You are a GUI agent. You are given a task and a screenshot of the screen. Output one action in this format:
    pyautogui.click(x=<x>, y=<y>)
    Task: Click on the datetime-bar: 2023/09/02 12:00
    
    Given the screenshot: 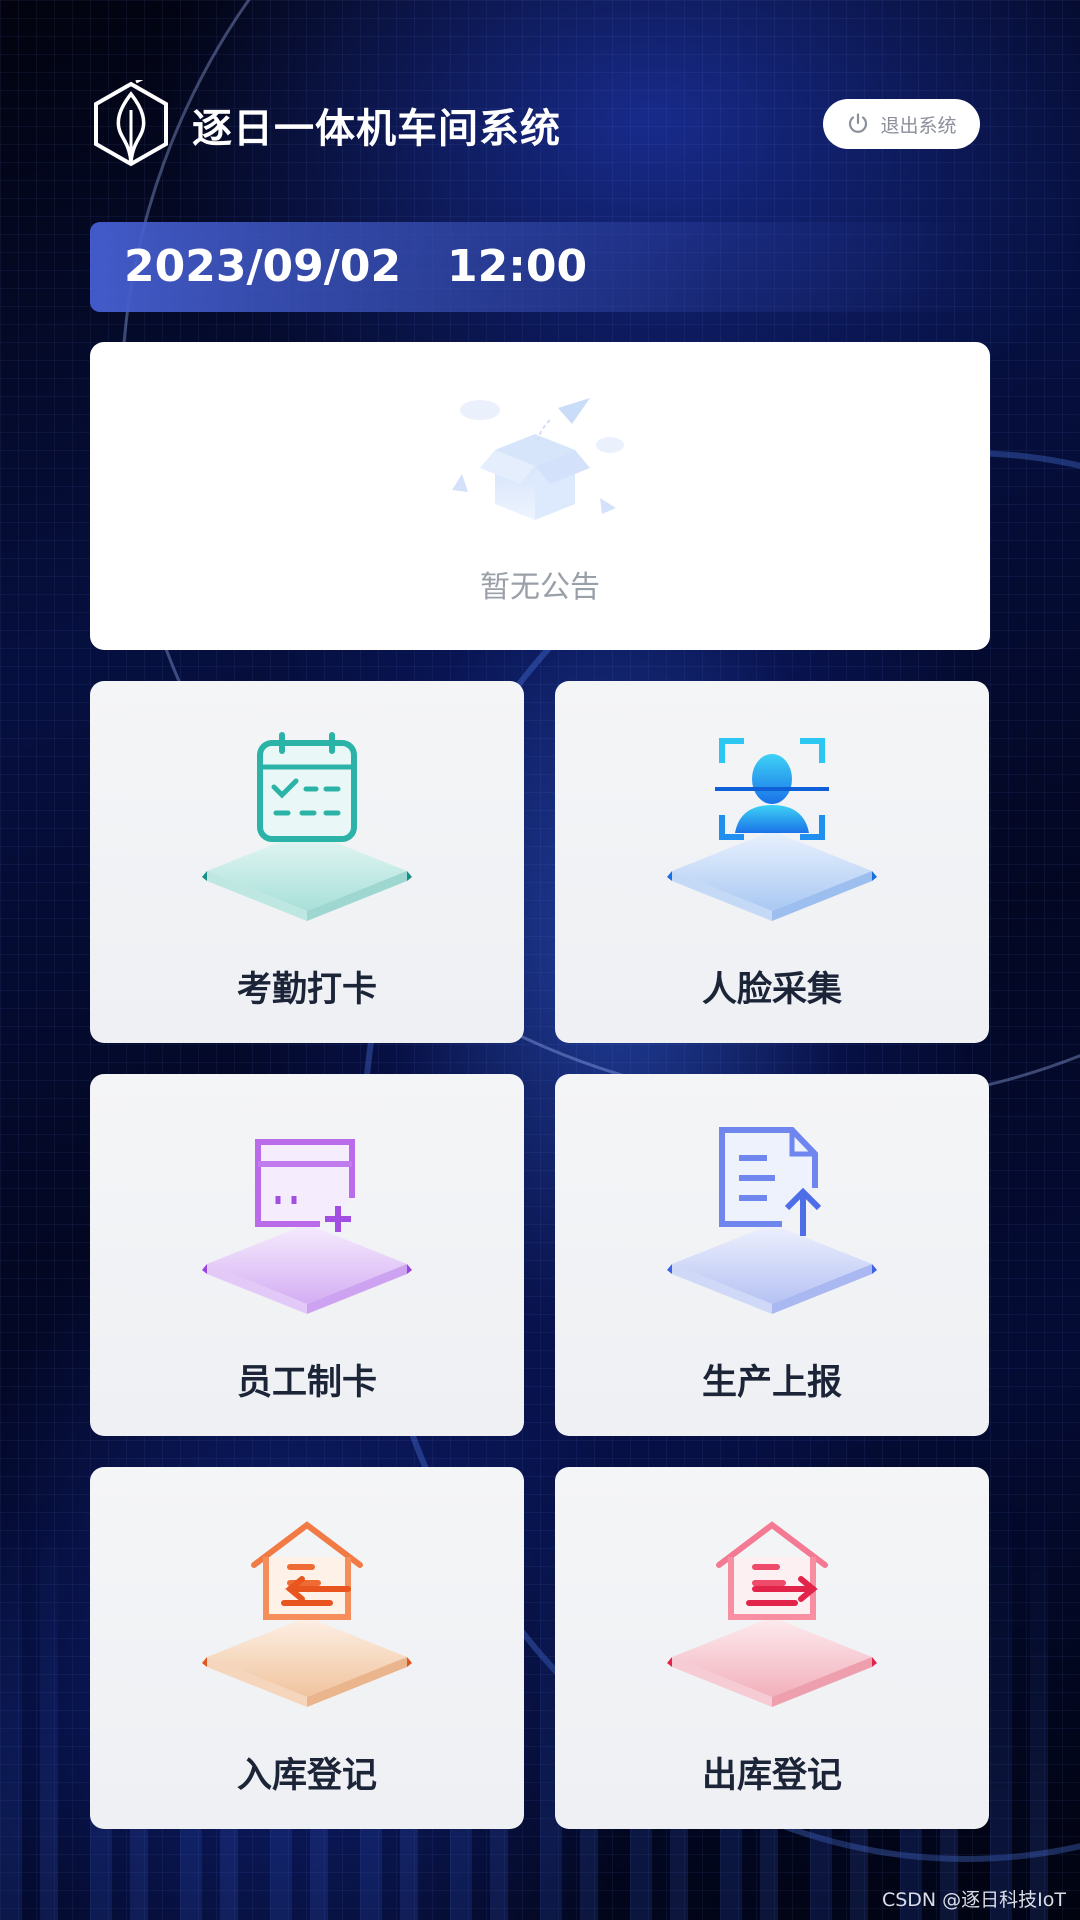 What is the action you would take?
    pyautogui.click(x=540, y=267)
    